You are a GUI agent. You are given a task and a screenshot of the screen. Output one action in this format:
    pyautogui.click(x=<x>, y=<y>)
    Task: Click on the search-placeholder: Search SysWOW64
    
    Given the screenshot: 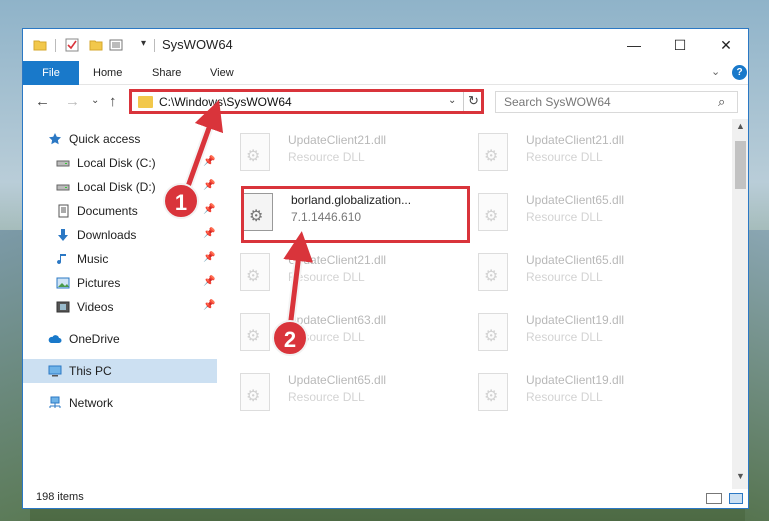 What is the action you would take?
    pyautogui.click(x=557, y=102)
    